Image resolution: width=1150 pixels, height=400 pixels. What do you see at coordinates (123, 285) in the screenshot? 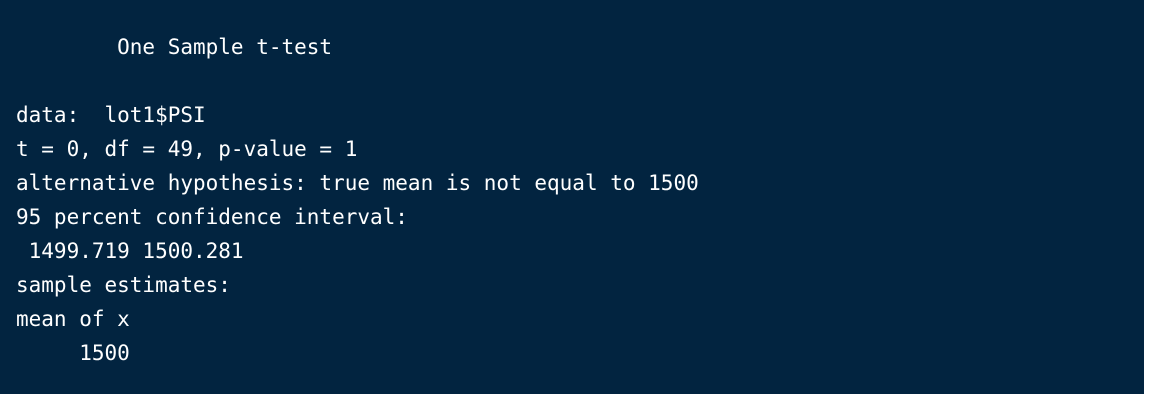
I see `sample-estimates-label: sample estimates:` at bounding box center [123, 285].